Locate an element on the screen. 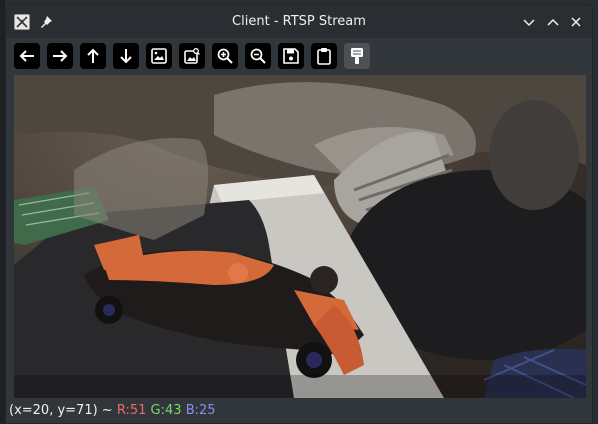 The height and width of the screenshot is (424, 598). color-picker-button is located at coordinates (357, 56).